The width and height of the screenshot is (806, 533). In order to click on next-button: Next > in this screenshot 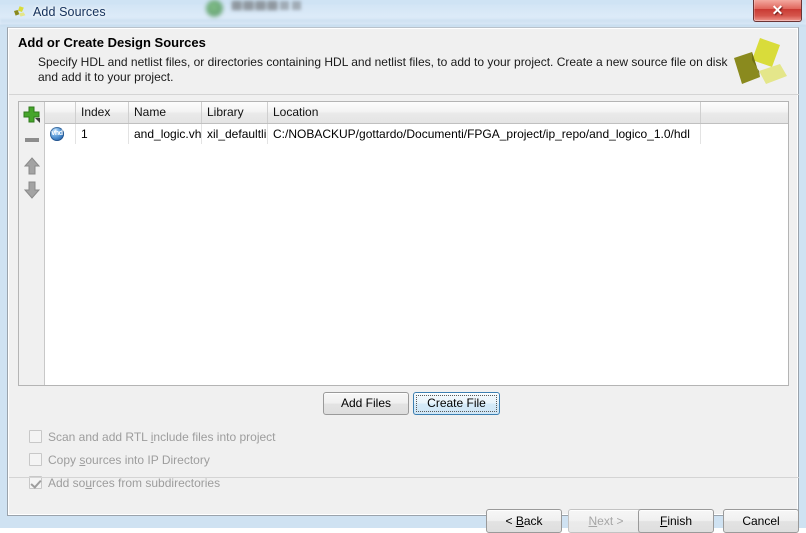, I will do `click(606, 521)`.